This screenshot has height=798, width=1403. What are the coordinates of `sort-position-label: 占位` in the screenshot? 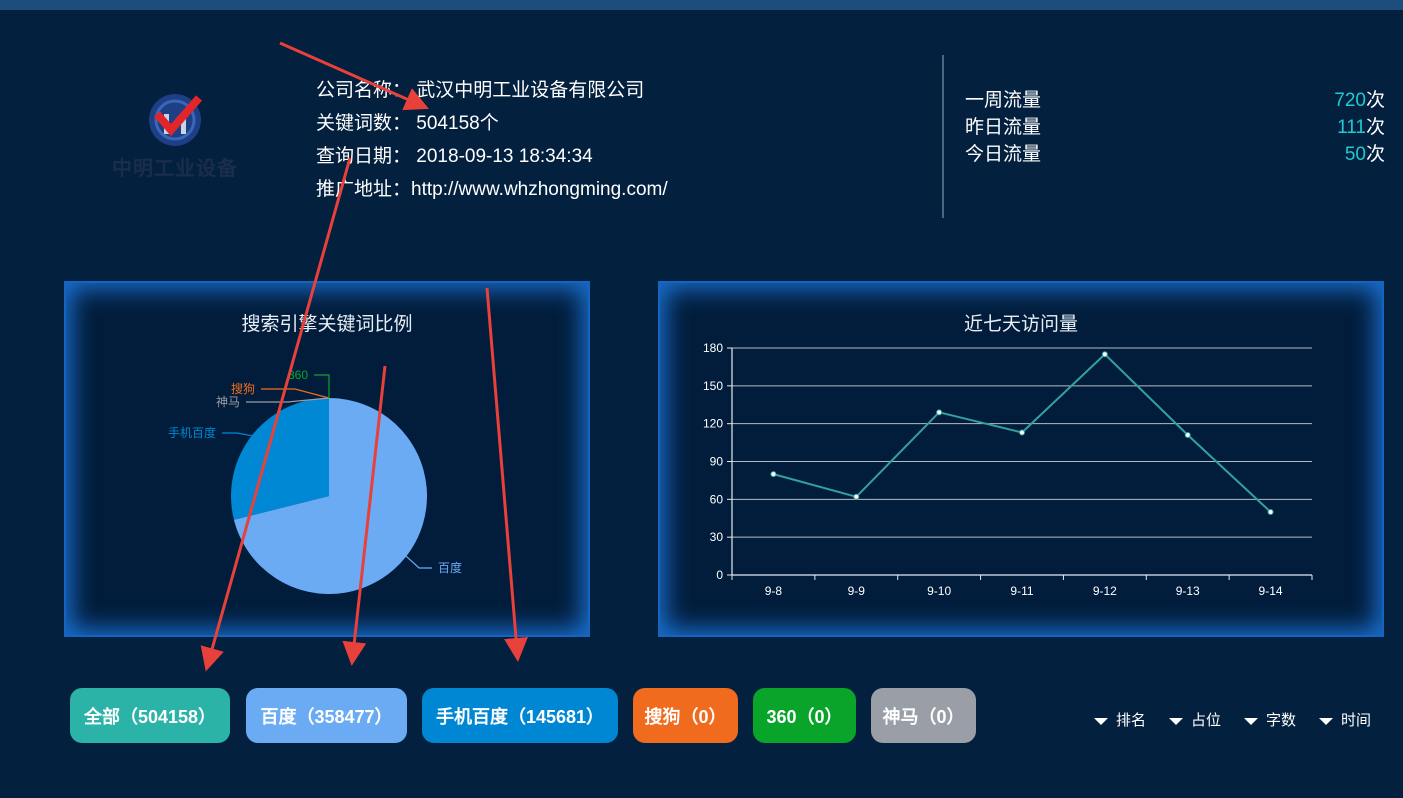 It's located at (1206, 720).